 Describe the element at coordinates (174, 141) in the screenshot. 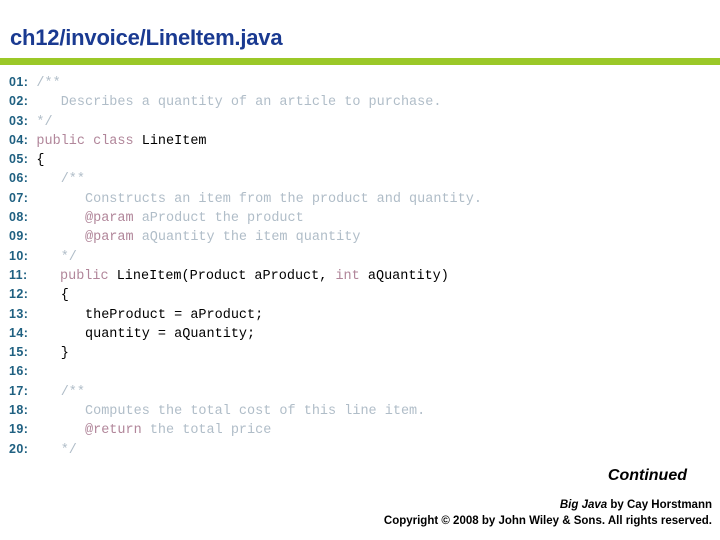

I see `code-token-plain: LineItem` at that location.